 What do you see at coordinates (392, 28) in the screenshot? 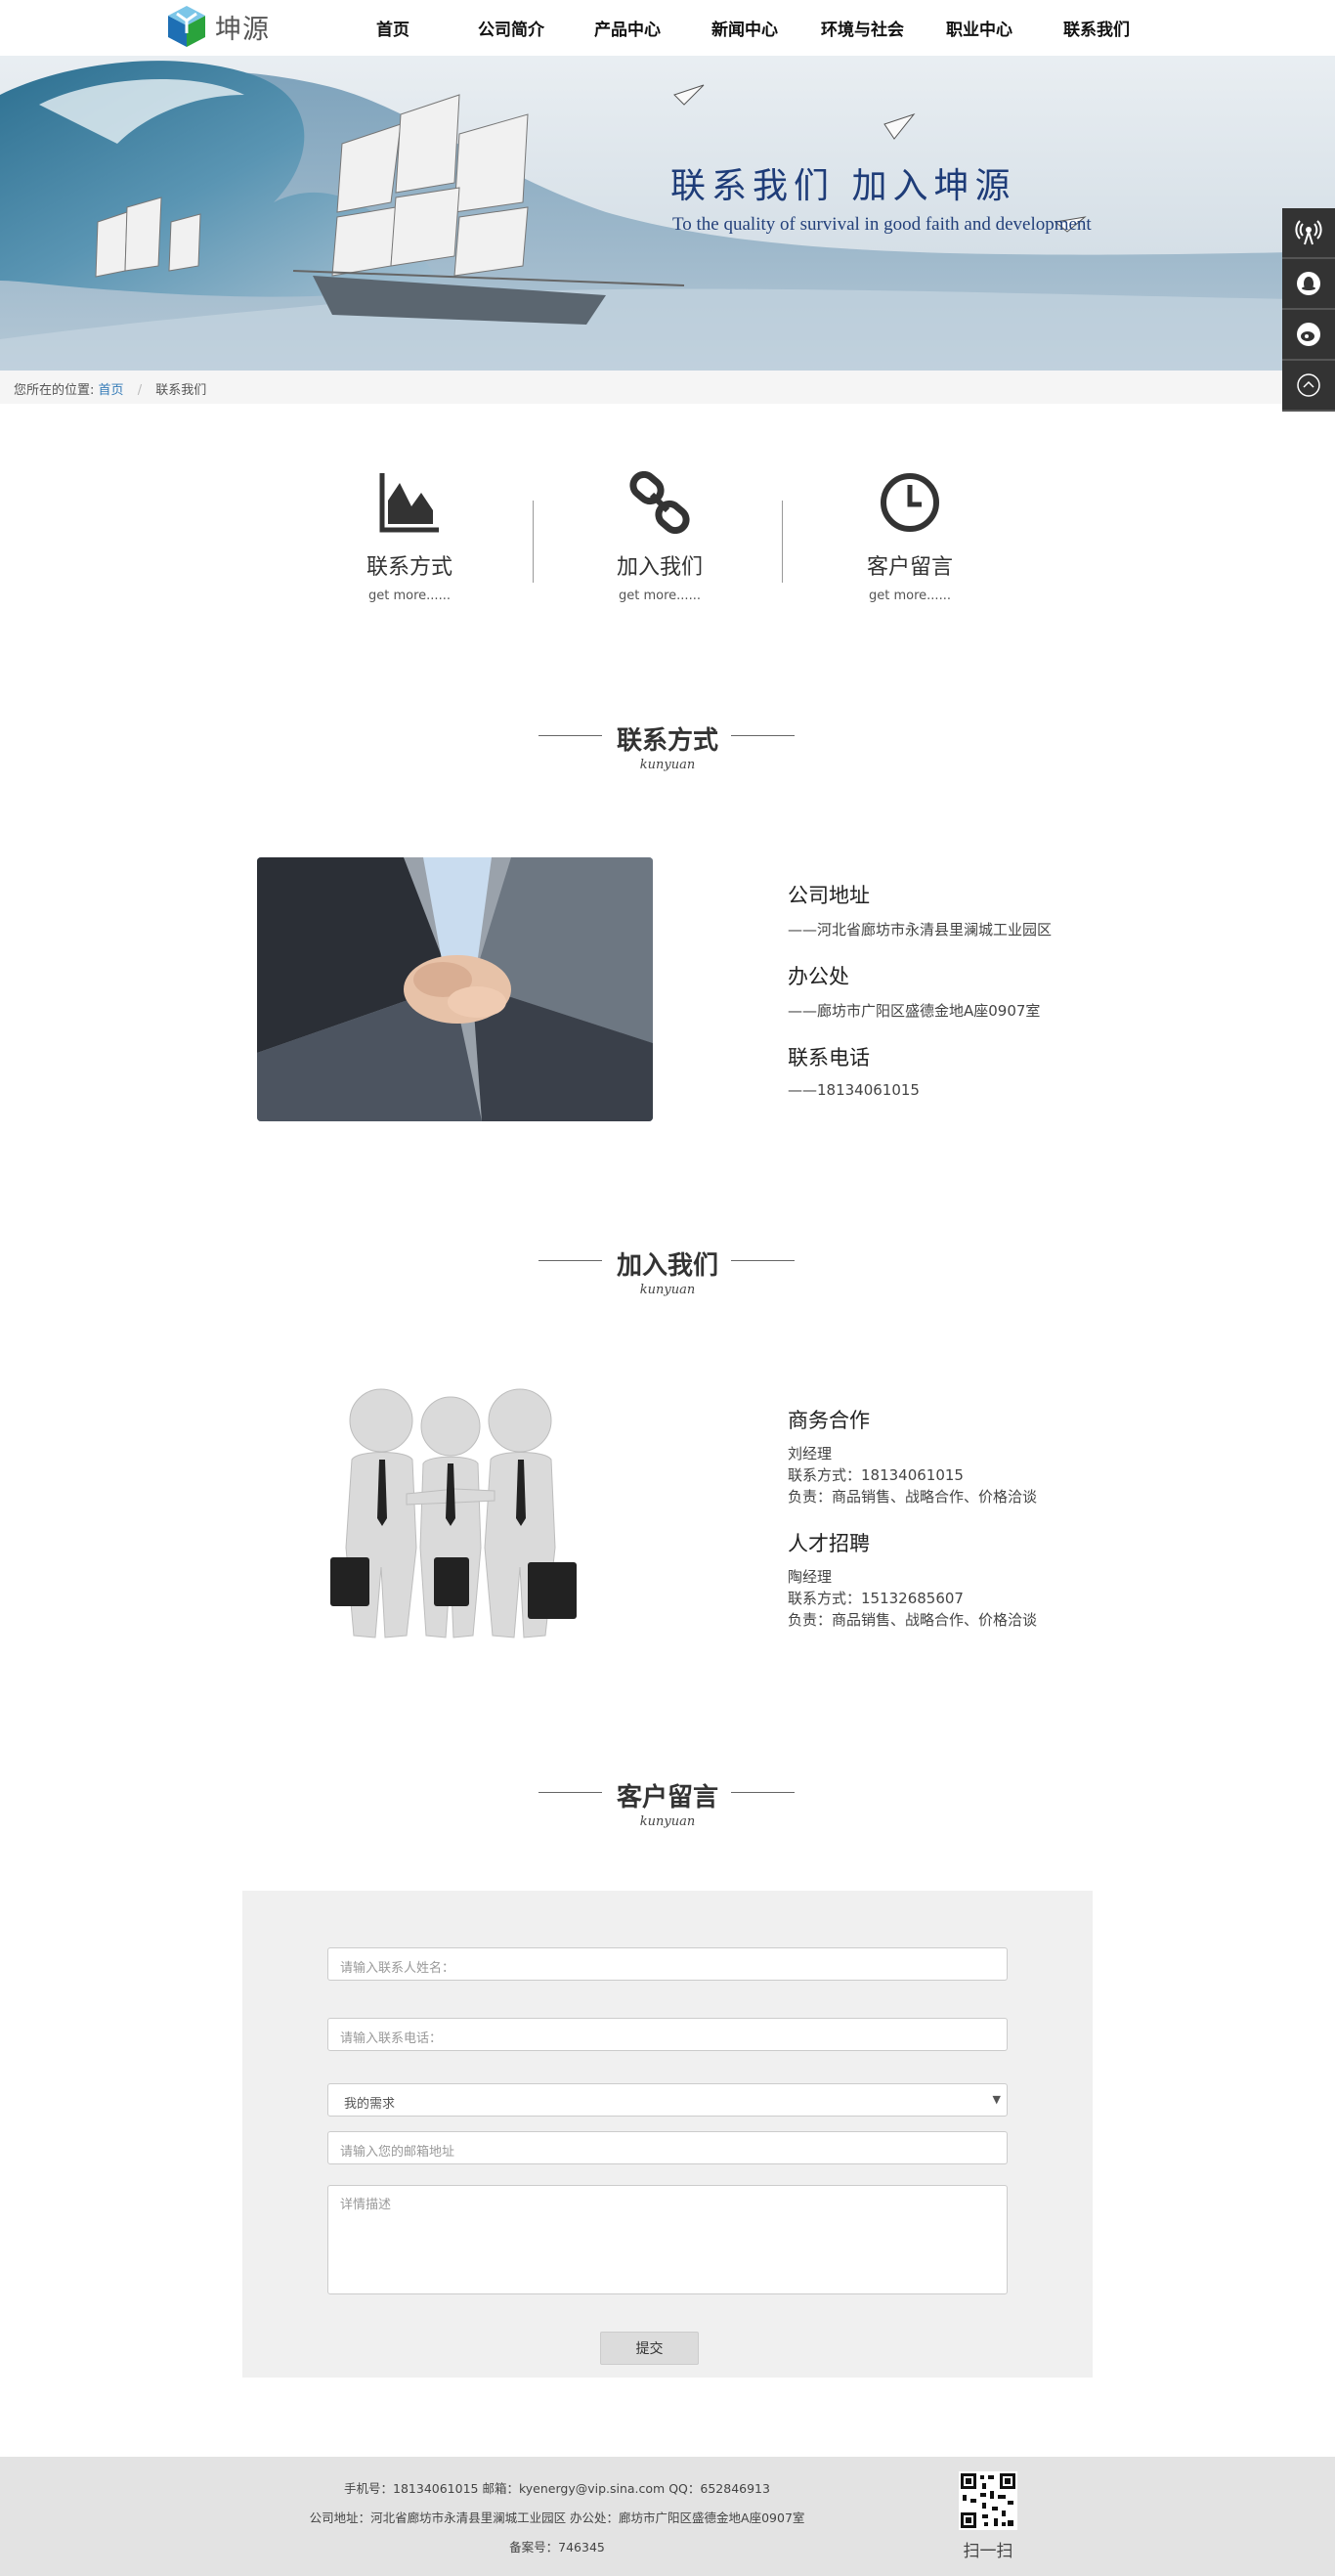
I see `nav-item-home: 首页` at bounding box center [392, 28].